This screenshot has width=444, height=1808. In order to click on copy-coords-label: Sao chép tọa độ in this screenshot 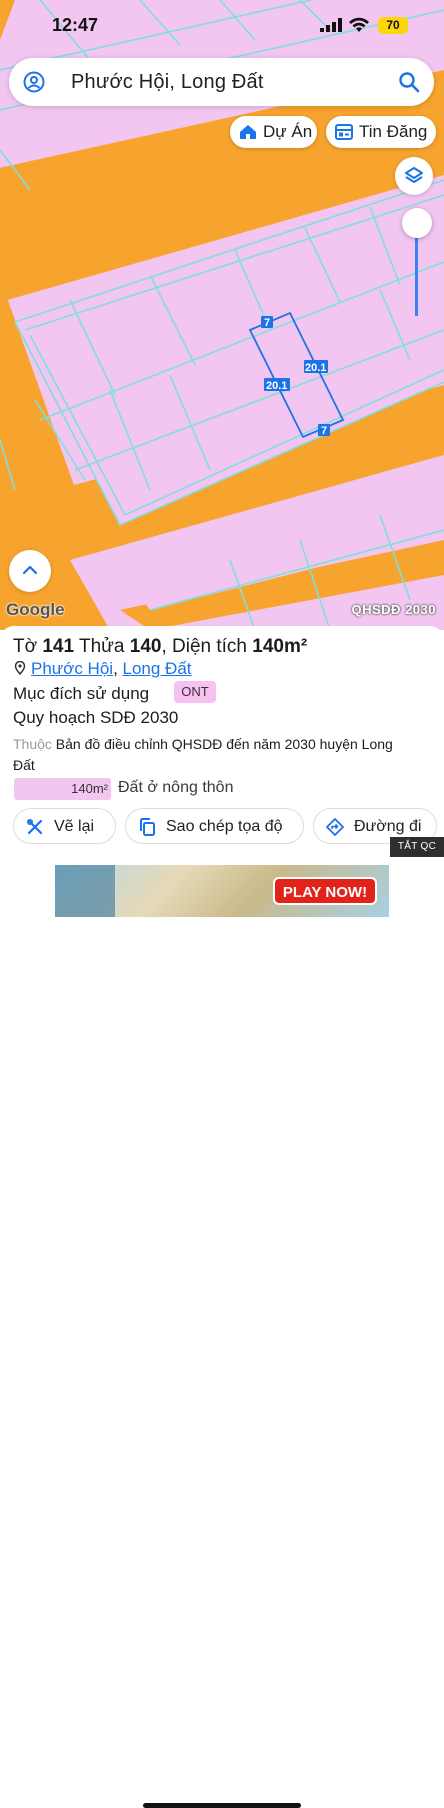, I will do `click(224, 826)`.